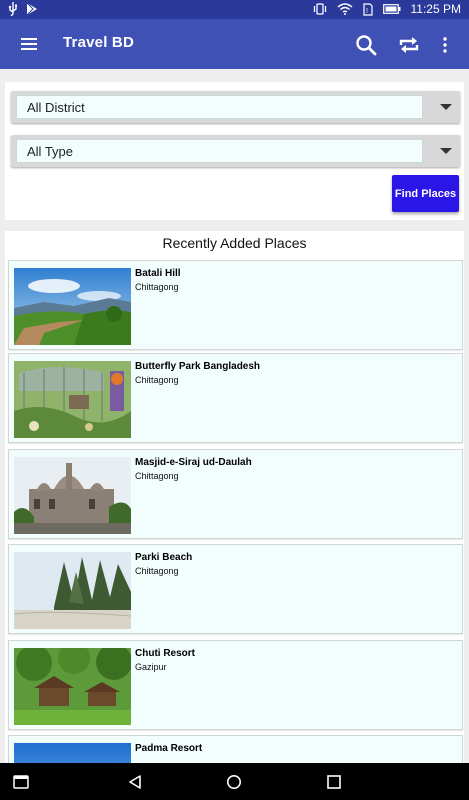  I want to click on place-district: Gazipur, so click(151, 667).